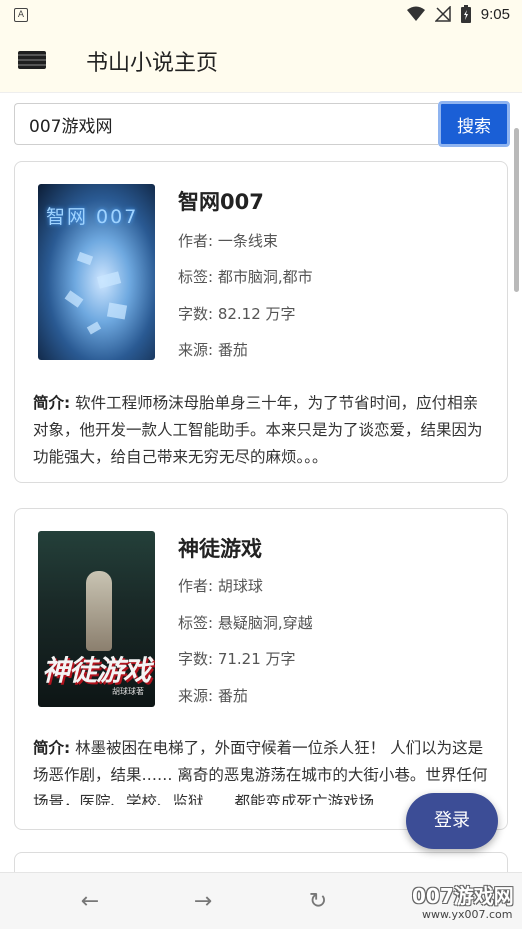  Describe the element at coordinates (452, 821) in the screenshot. I see `login-button: 登录` at that location.